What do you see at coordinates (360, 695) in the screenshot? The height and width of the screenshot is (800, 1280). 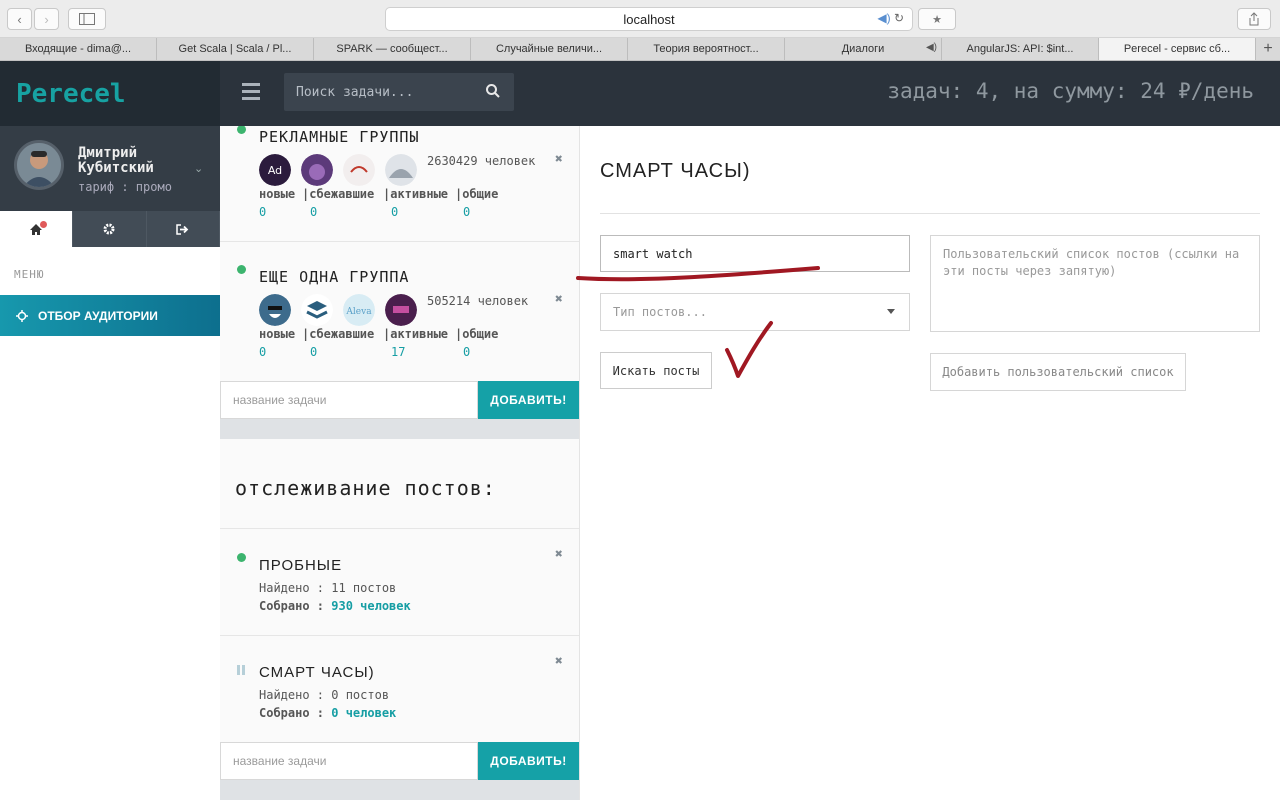 I see `found-value: 0 постов` at bounding box center [360, 695].